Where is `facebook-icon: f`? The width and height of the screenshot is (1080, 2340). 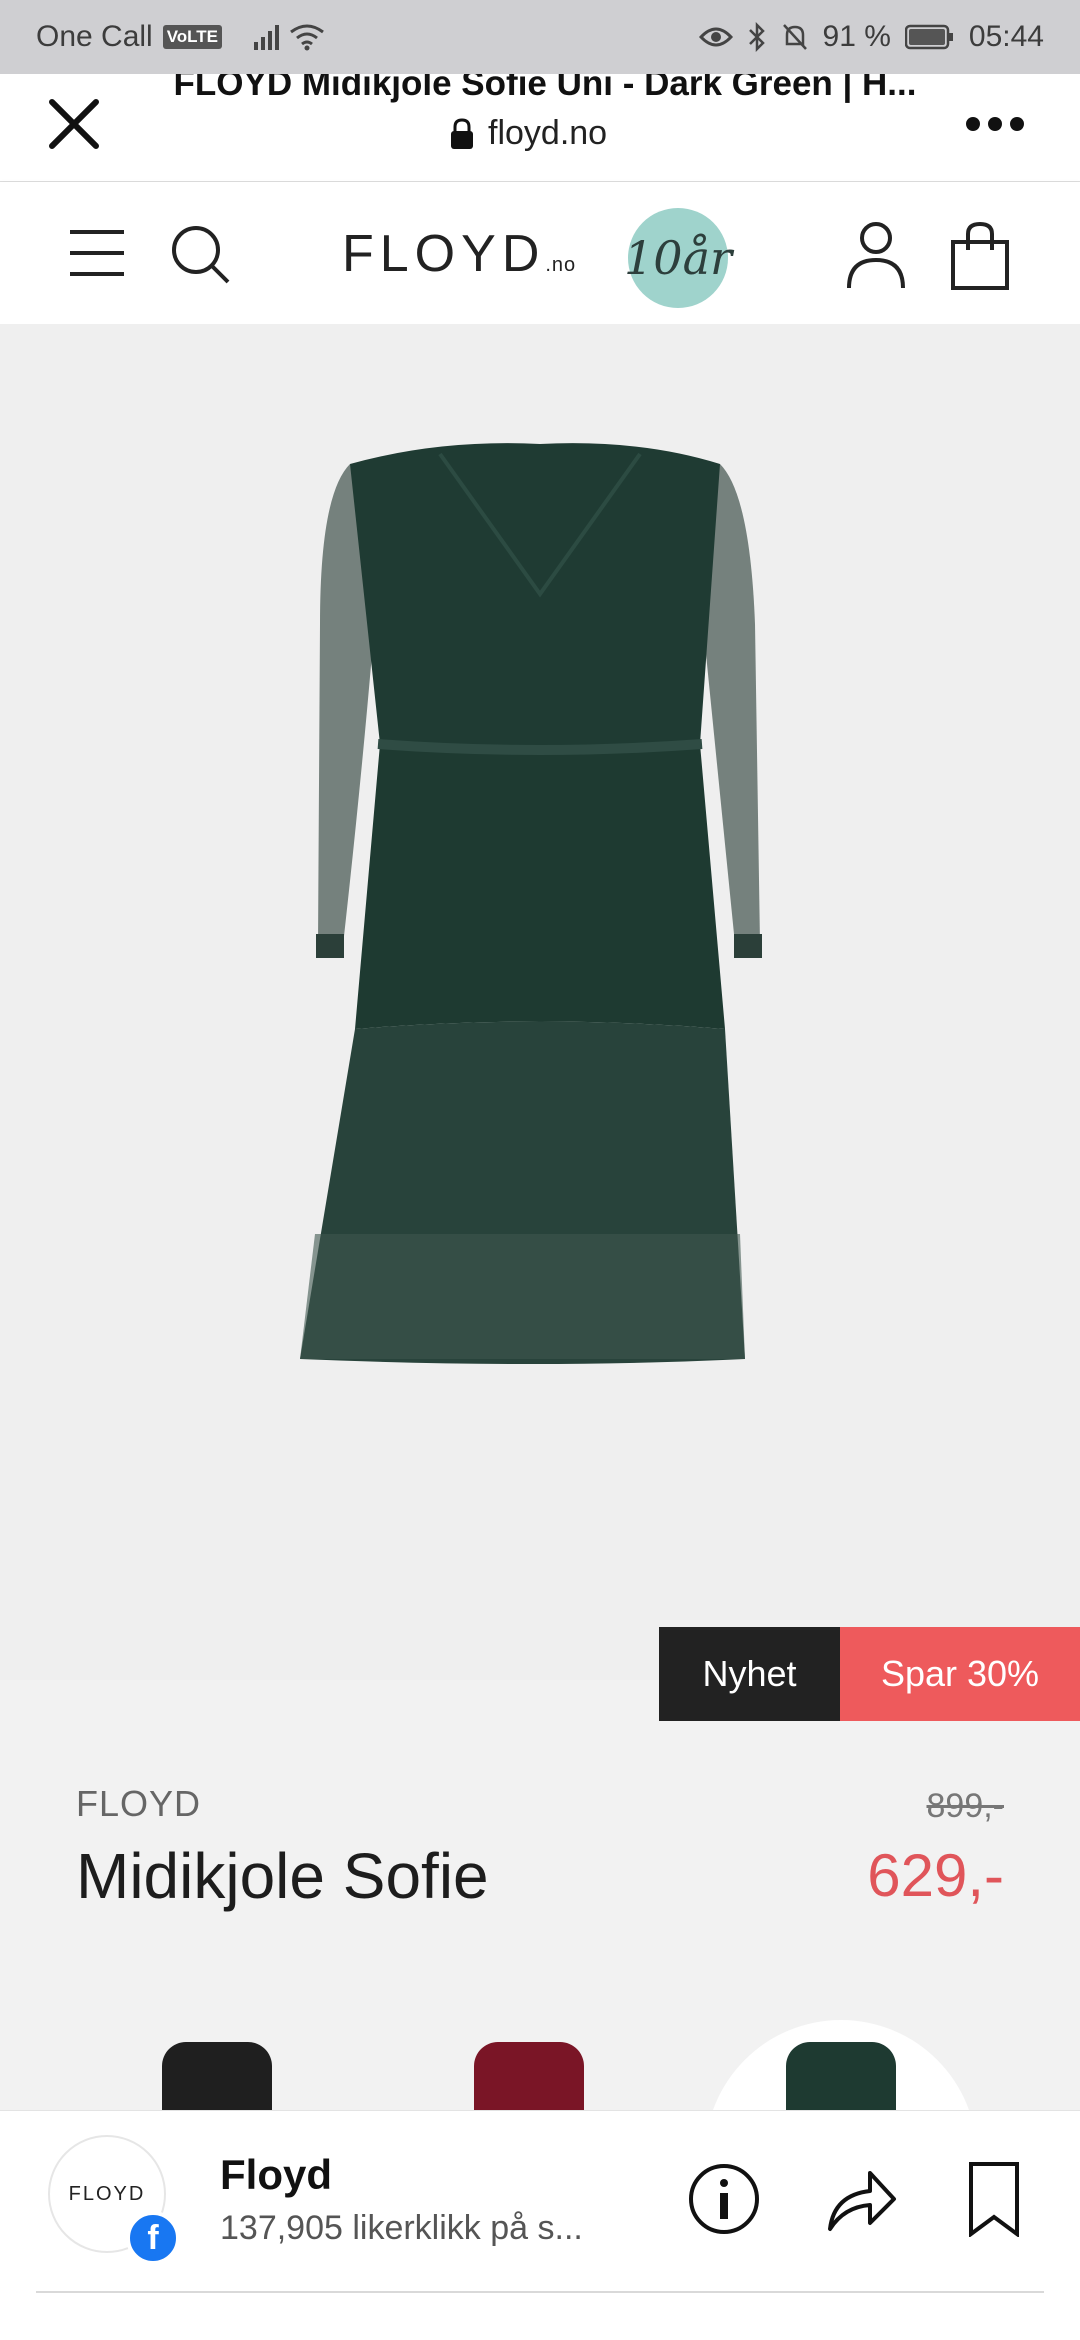
facebook-icon: f is located at coordinates (153, 2238).